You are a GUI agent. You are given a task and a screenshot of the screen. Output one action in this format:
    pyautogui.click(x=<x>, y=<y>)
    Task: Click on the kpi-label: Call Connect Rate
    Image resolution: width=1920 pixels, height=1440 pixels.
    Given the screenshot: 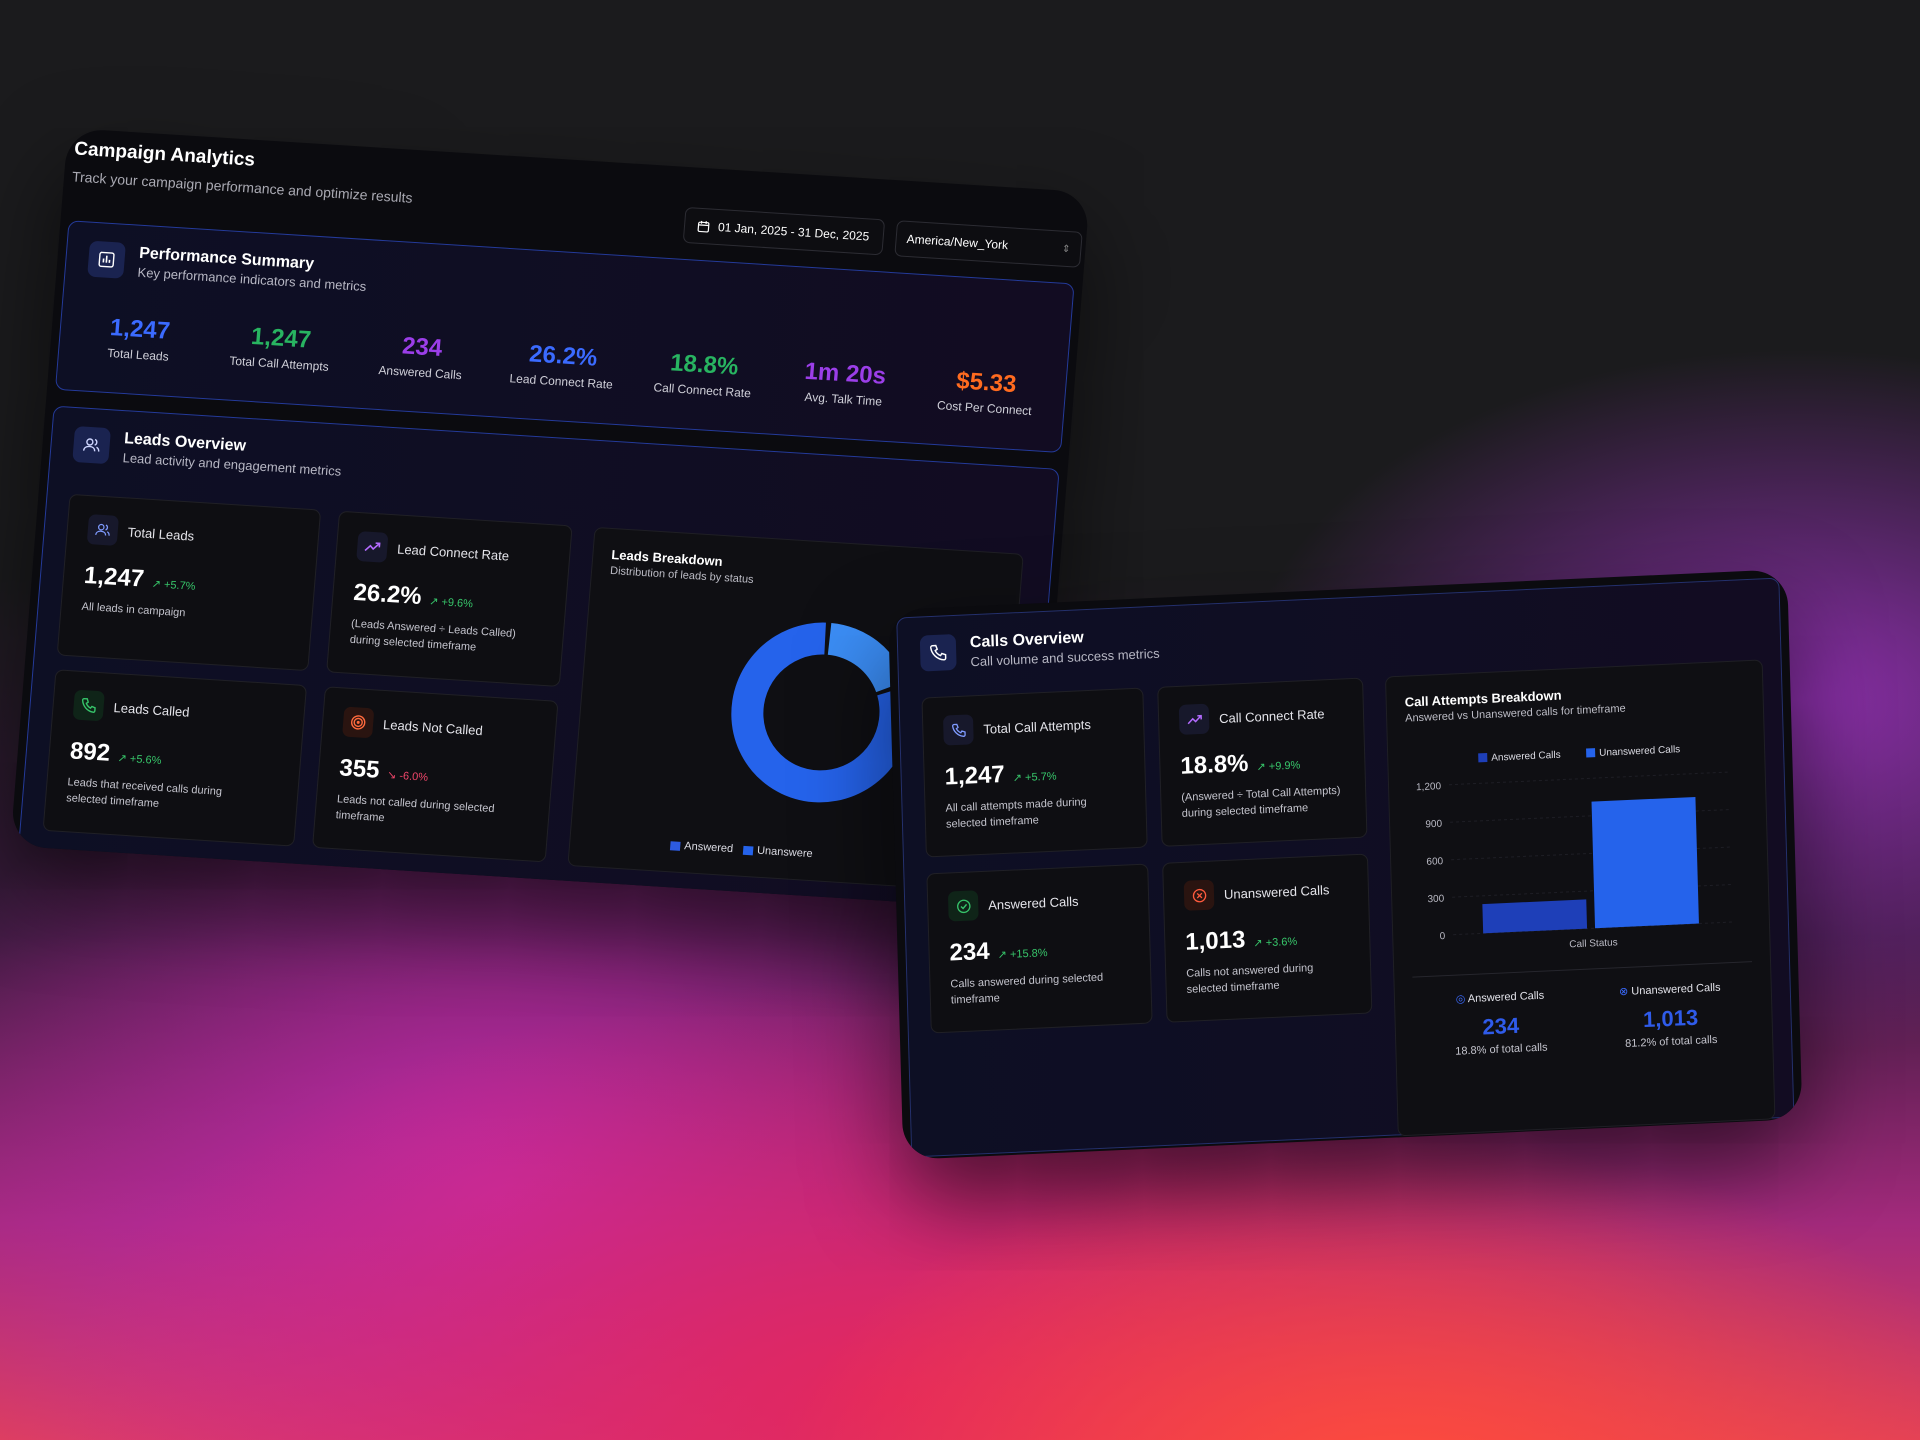 What is the action you would take?
    pyautogui.click(x=702, y=390)
    